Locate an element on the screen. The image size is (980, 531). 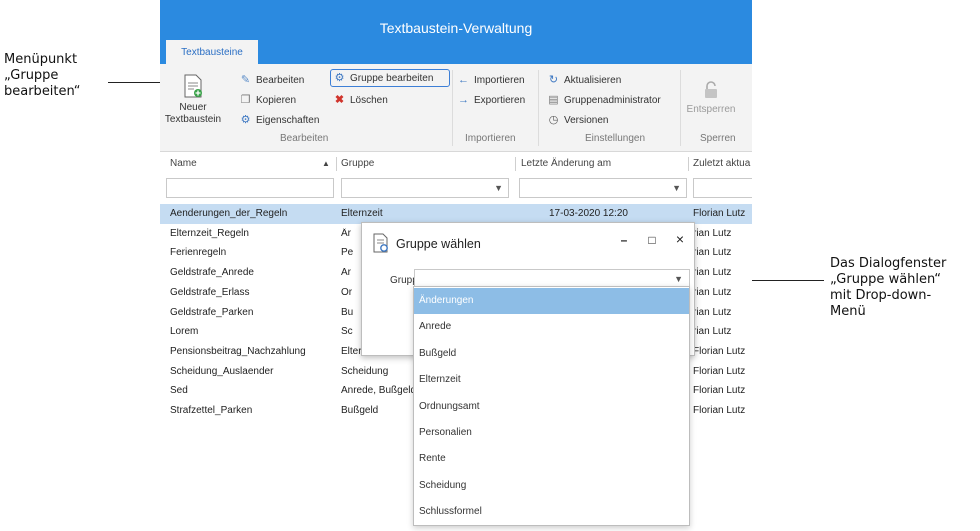
export-label: Exportieren is located at coordinates (500, 100).